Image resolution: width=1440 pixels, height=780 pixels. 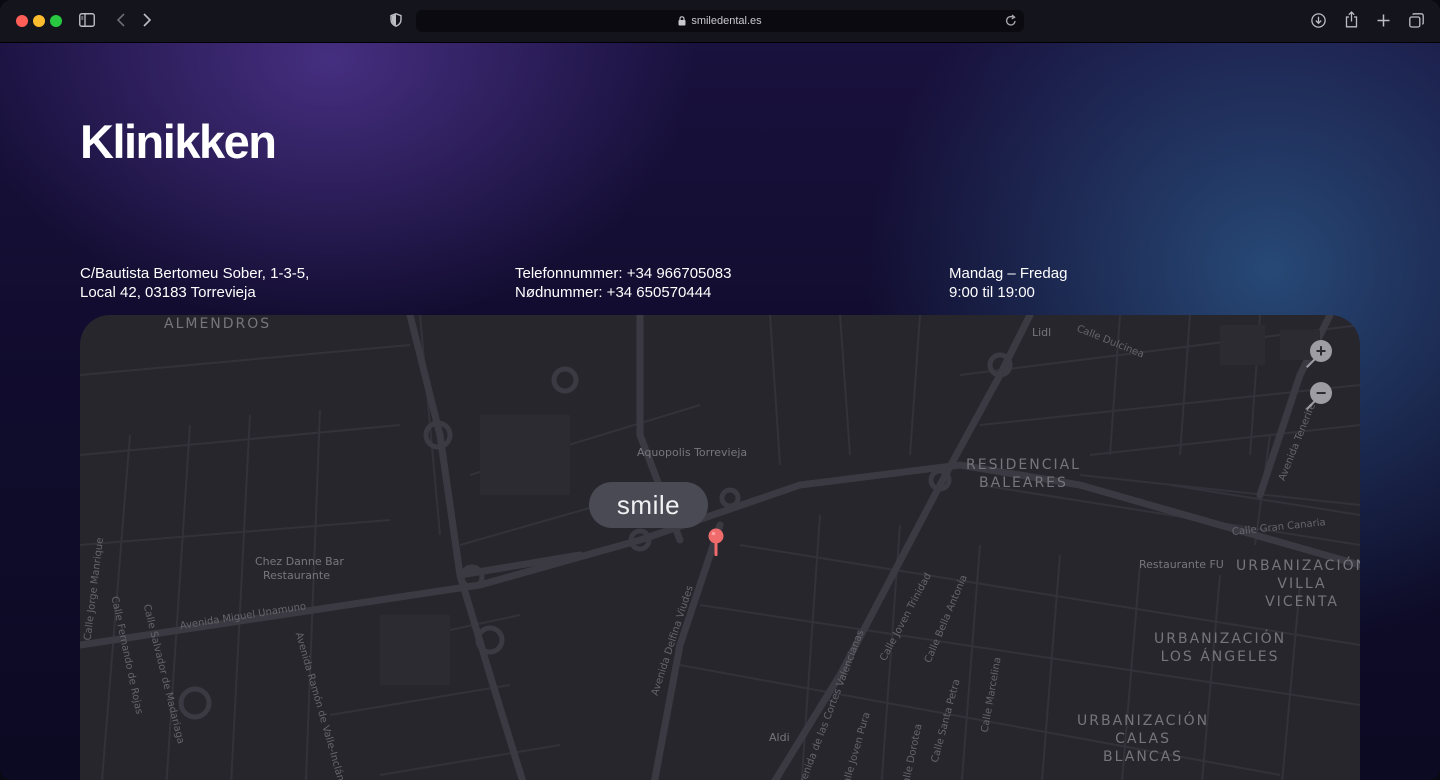 I want to click on tabs-overview-icon, so click(x=1416, y=20).